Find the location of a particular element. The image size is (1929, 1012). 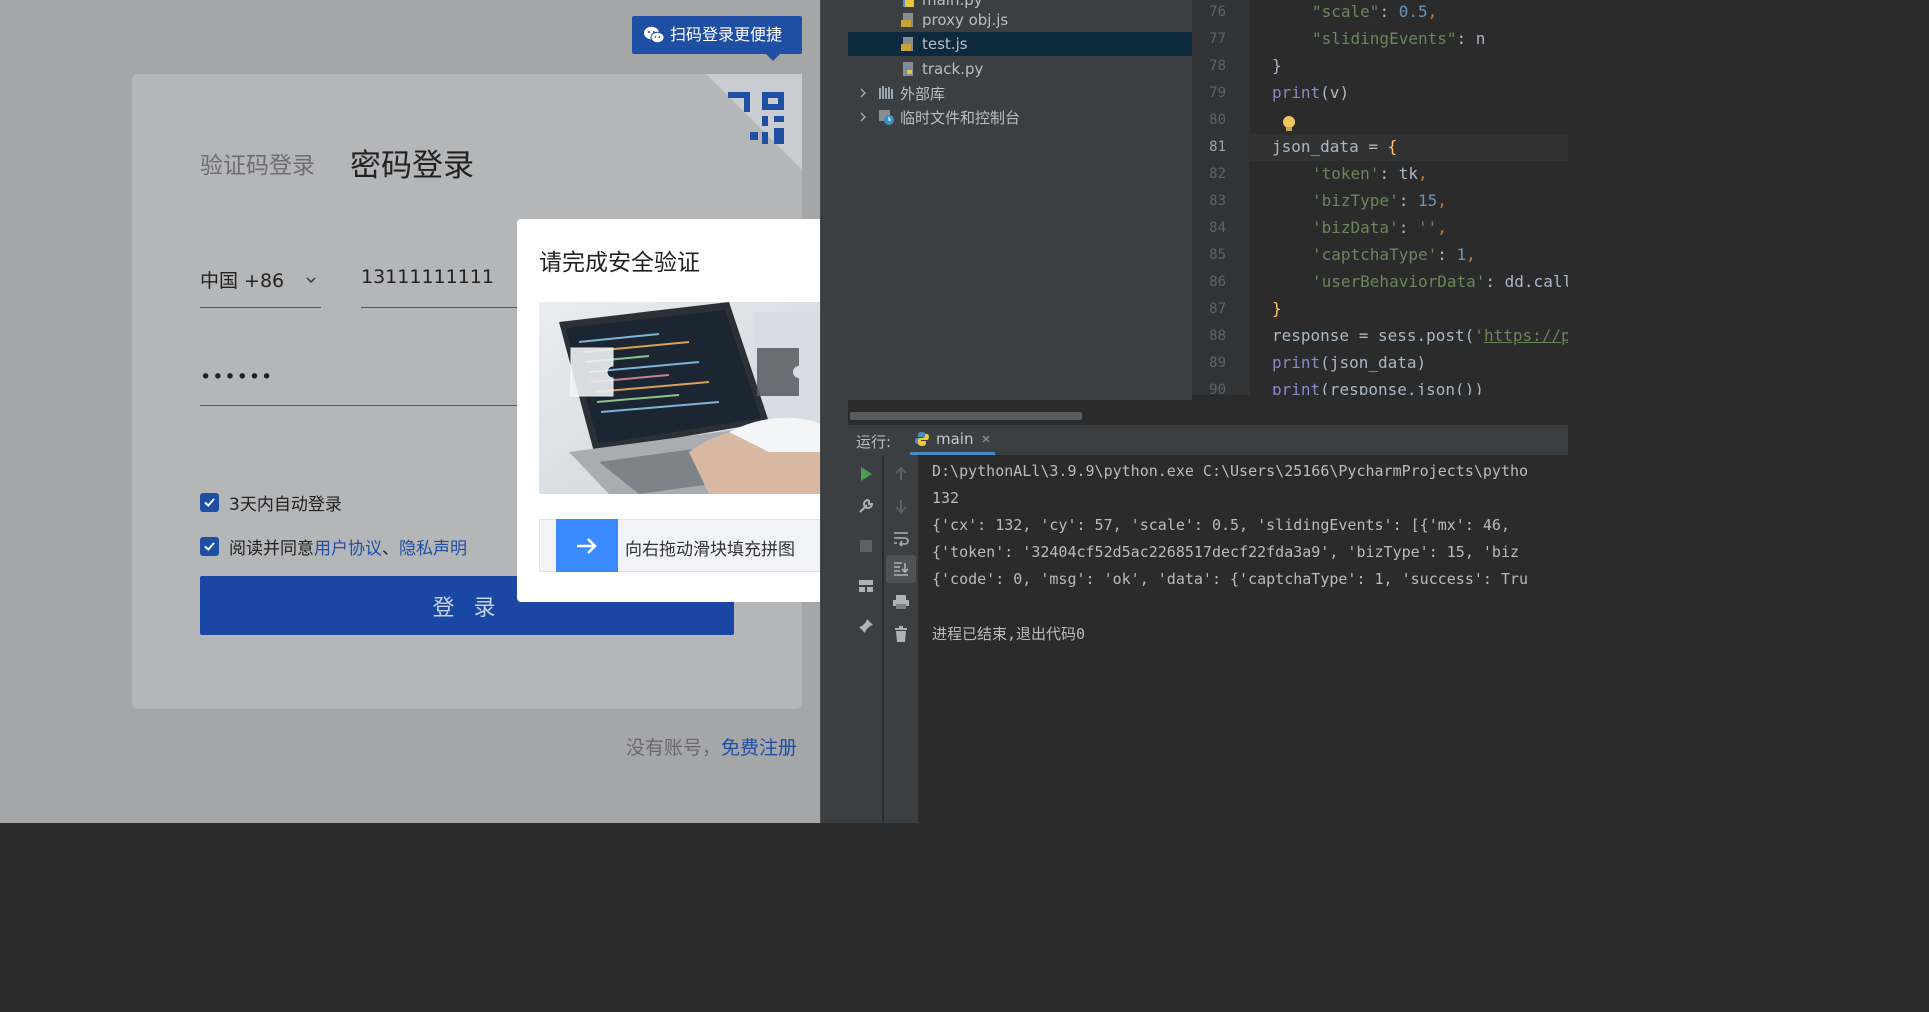

line-number: 87 is located at coordinates (1217, 309).